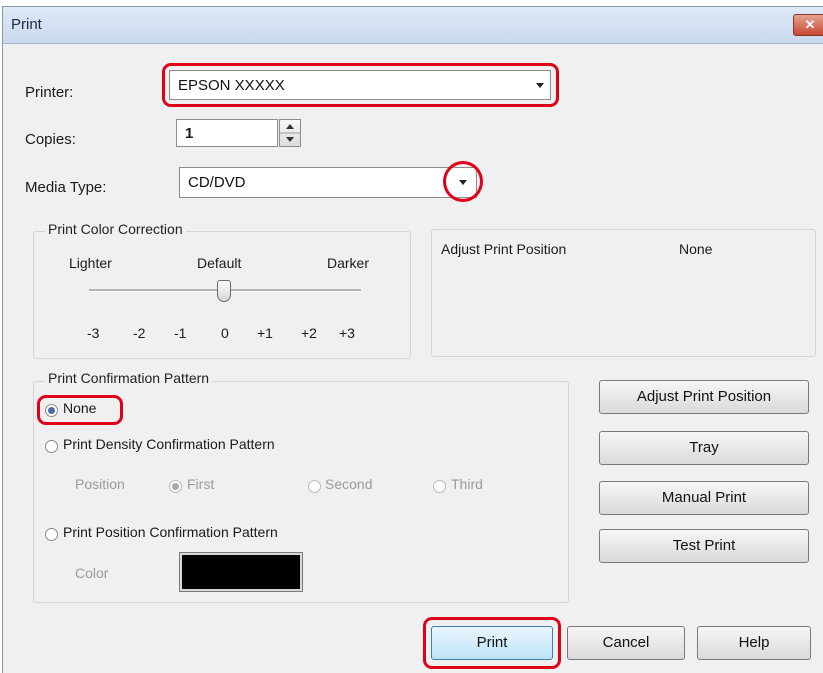  I want to click on adjust-print-position-button: Adjust Print Position, so click(704, 397).